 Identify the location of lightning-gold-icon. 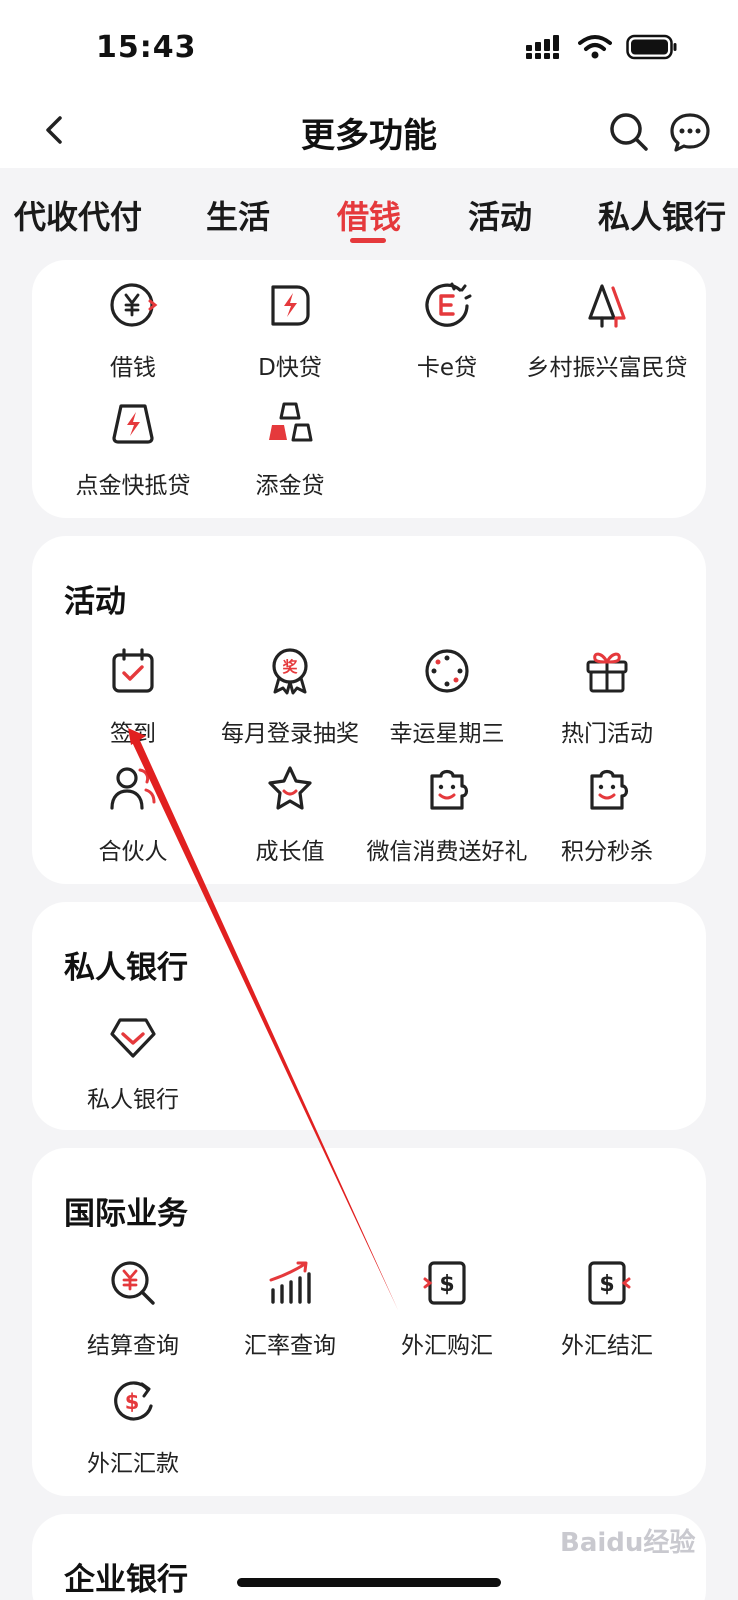
(133, 424).